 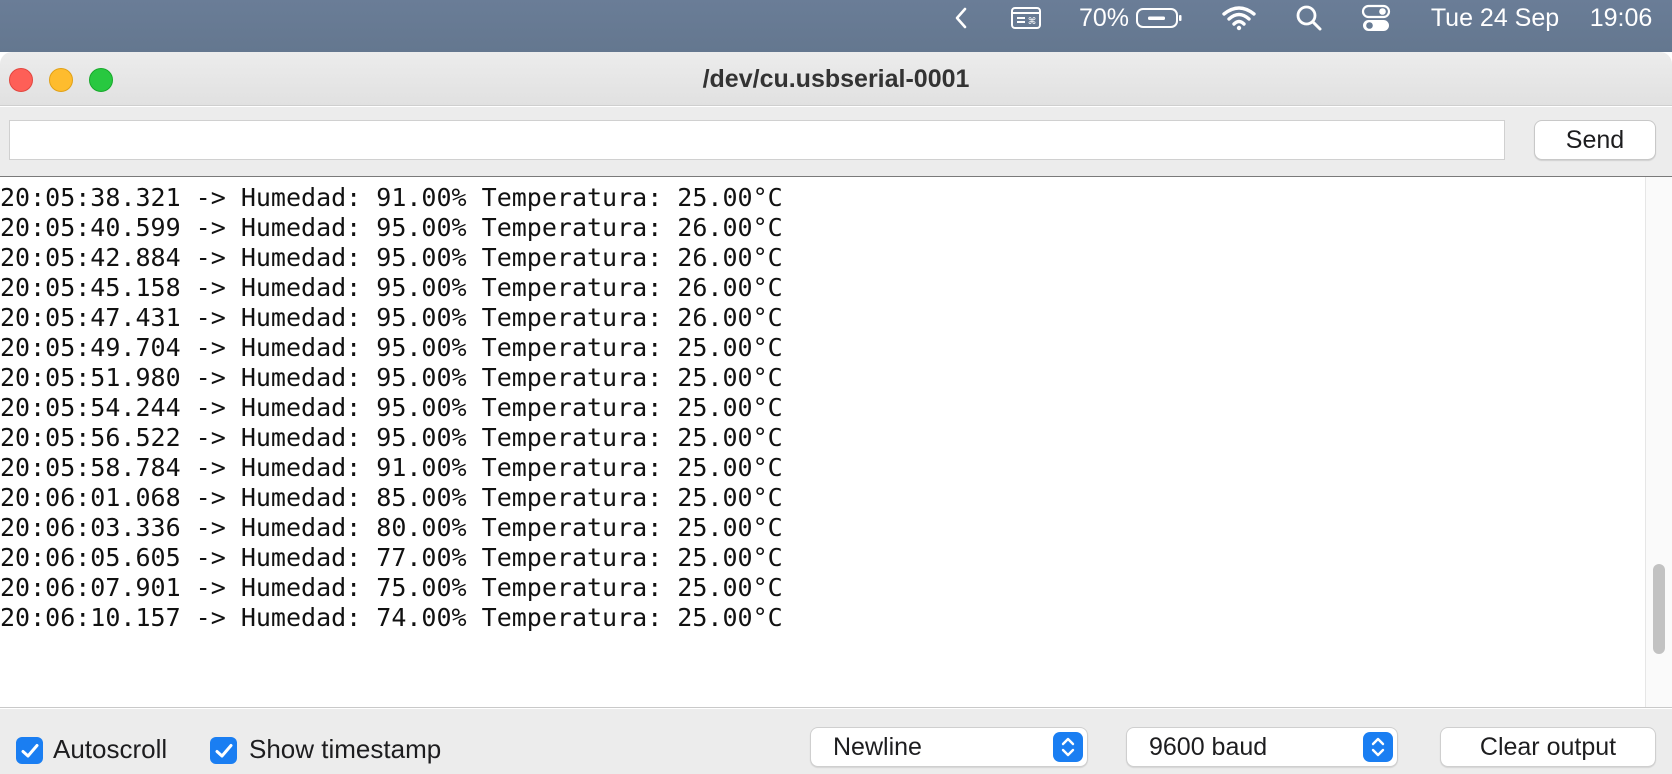 What do you see at coordinates (1208, 747) in the screenshot?
I see `baud-rate-value: 9600 baud` at bounding box center [1208, 747].